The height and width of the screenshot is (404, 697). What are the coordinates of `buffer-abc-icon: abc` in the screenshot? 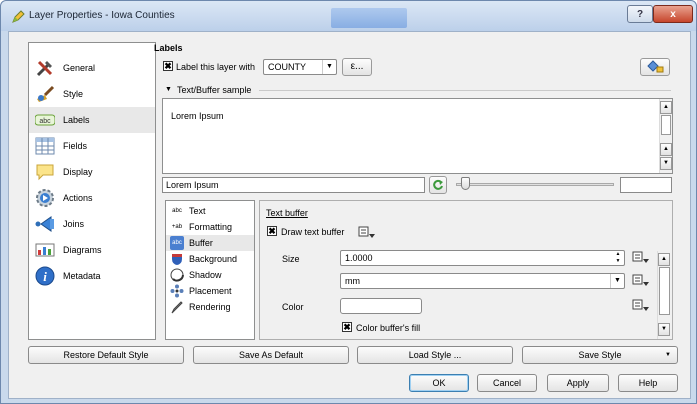 It's located at (177, 243).